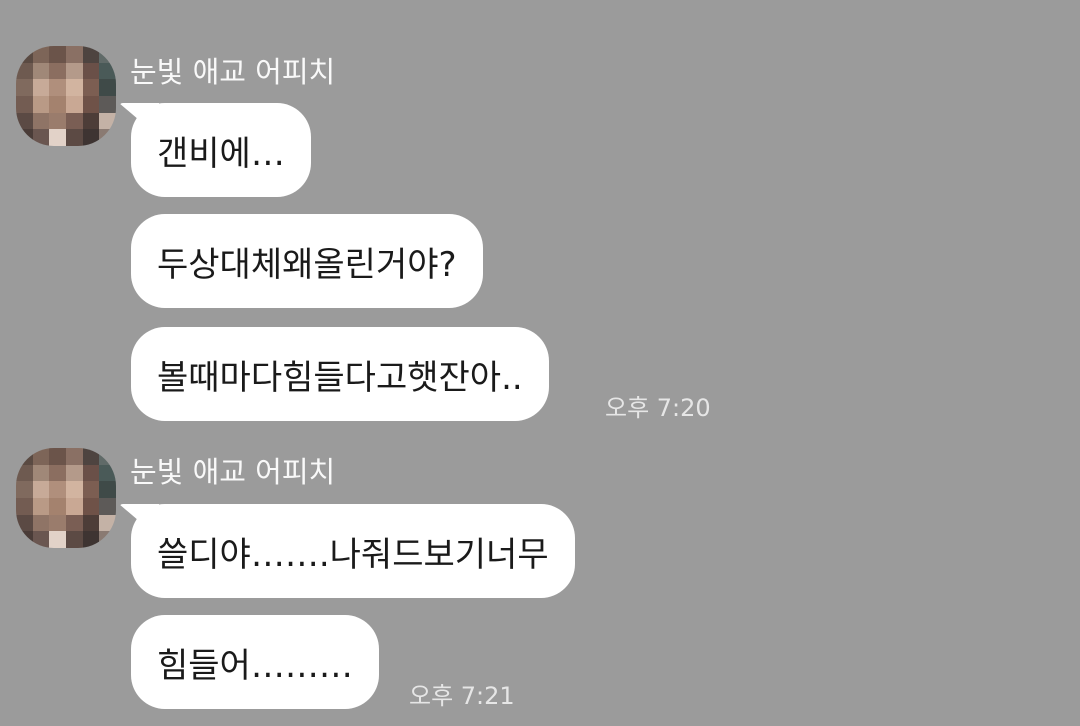 This screenshot has height=726, width=1080. I want to click on message-timestamp: 오후 7:20, so click(658, 408).